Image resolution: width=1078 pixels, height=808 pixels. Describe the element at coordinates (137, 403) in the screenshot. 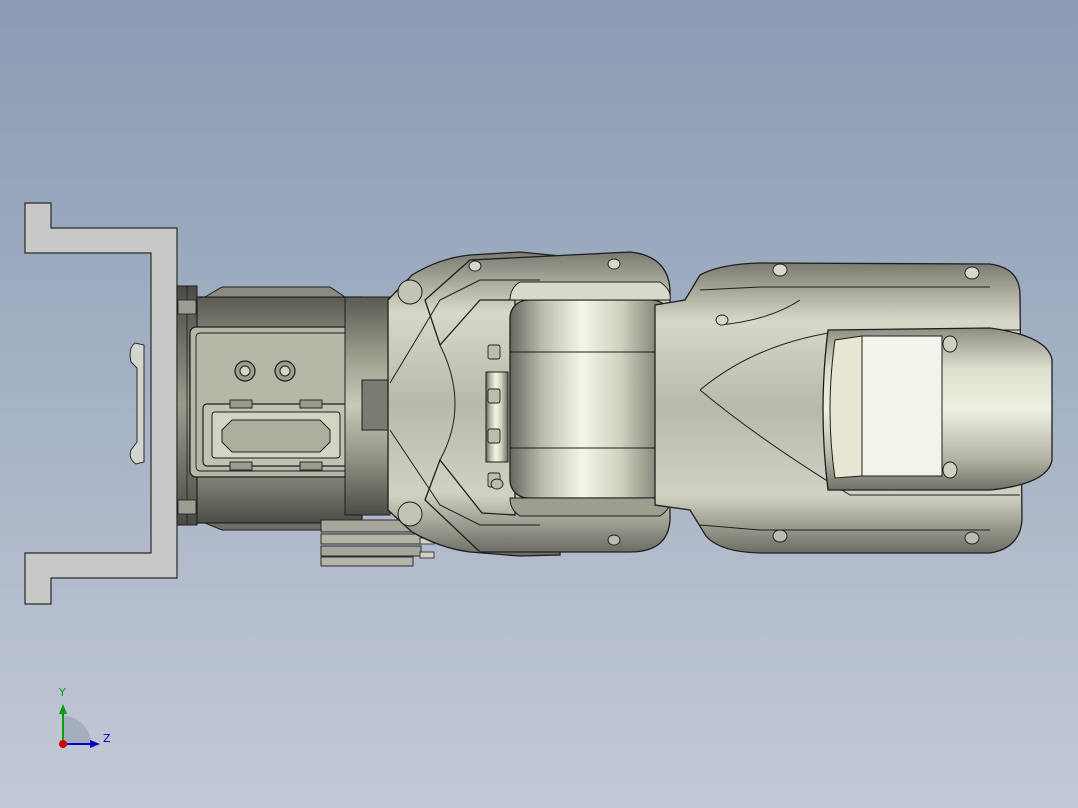

I see `bracket-clip` at that location.